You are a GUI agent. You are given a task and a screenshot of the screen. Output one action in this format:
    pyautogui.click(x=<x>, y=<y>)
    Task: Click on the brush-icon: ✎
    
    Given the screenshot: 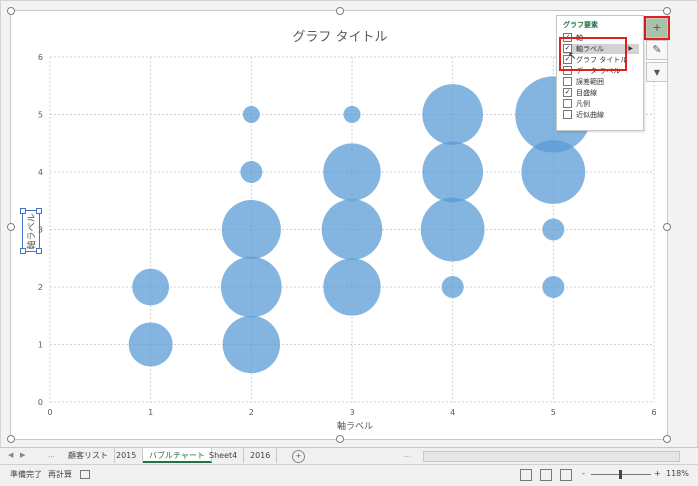 What is the action you would take?
    pyautogui.click(x=657, y=49)
    